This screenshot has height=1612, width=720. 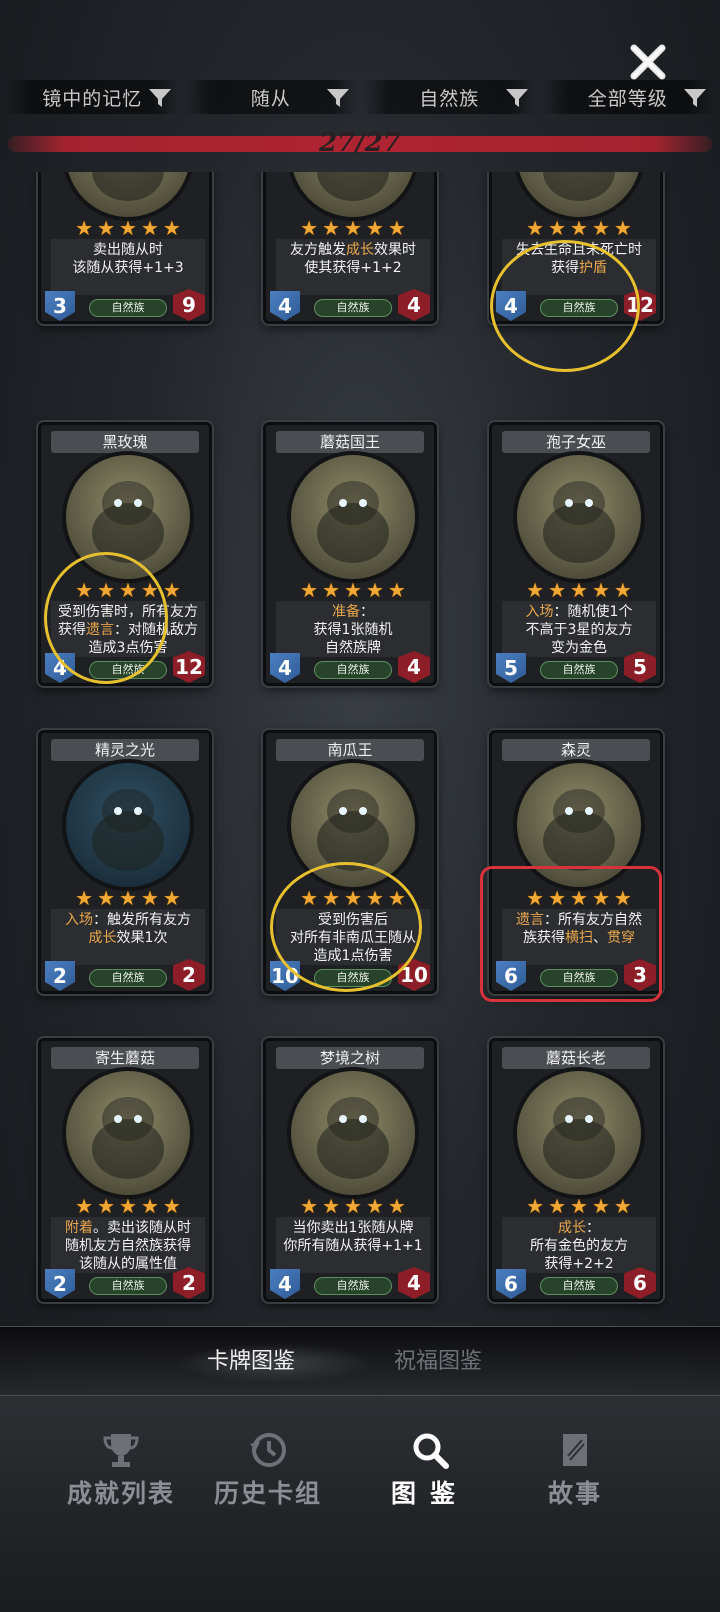 I want to click on tab-blessing-codex: 祝福图鉴, so click(x=438, y=1359).